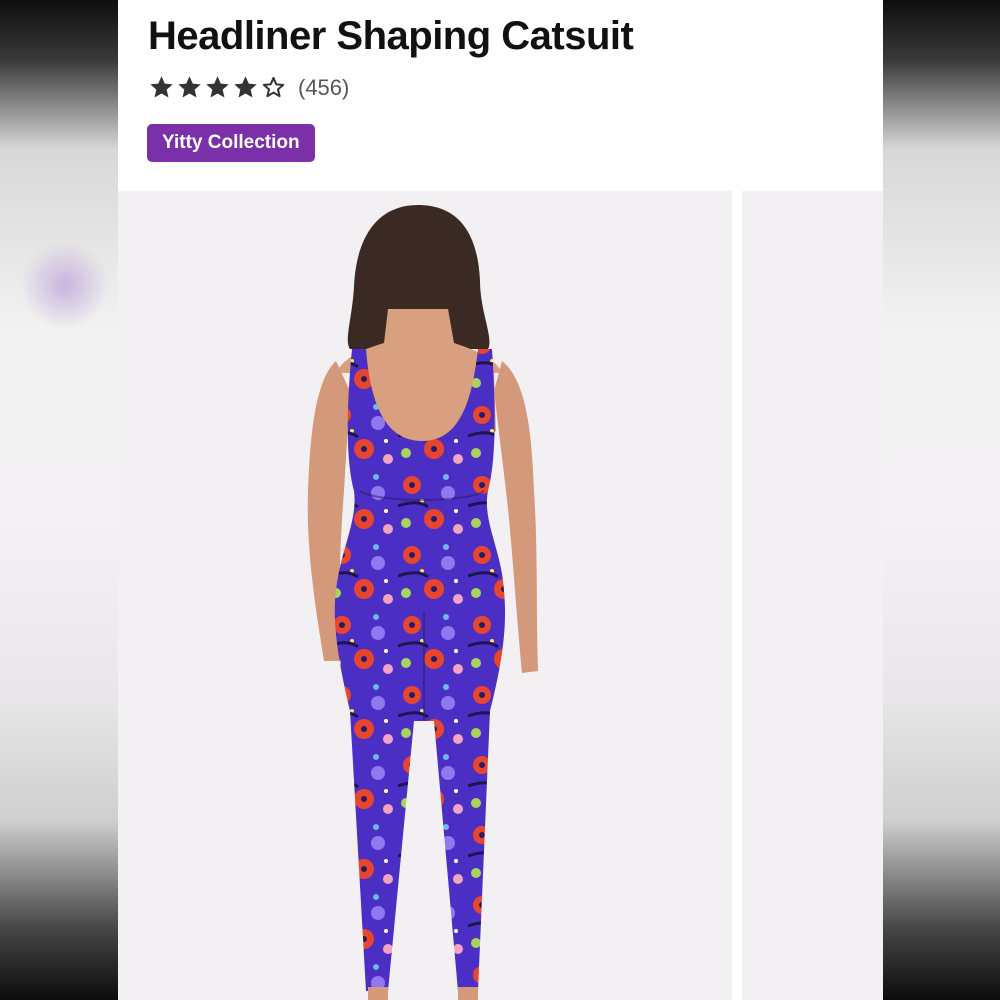  I want to click on product-rating: (456), so click(248, 87).